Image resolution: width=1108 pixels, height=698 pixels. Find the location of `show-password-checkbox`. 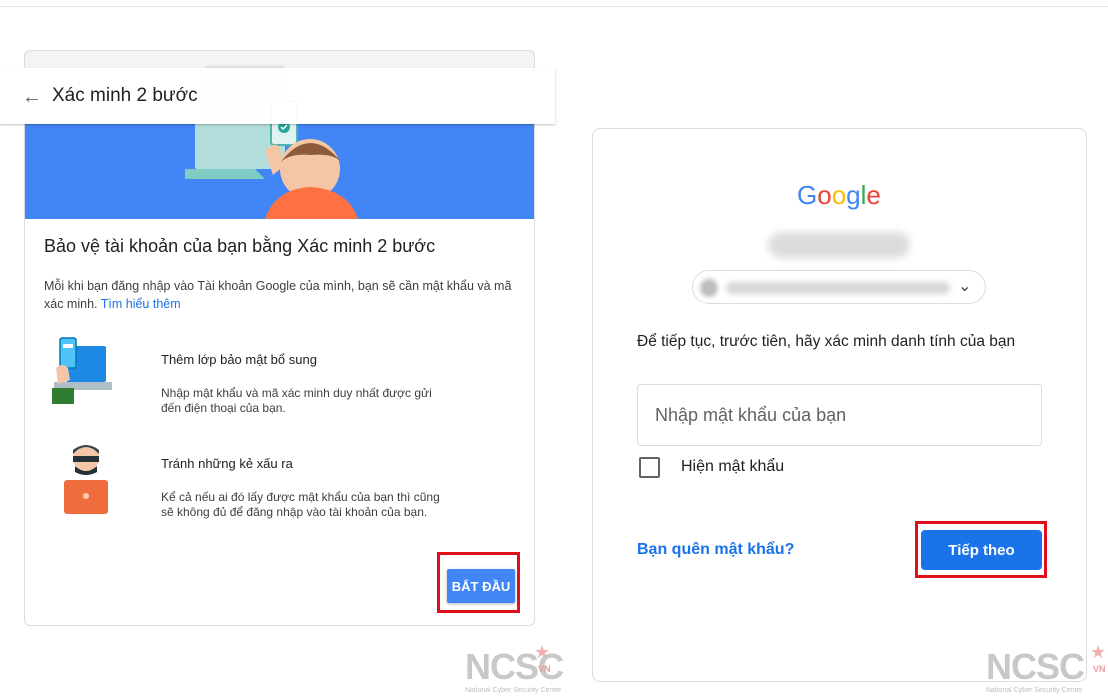

show-password-checkbox is located at coordinates (649, 467).